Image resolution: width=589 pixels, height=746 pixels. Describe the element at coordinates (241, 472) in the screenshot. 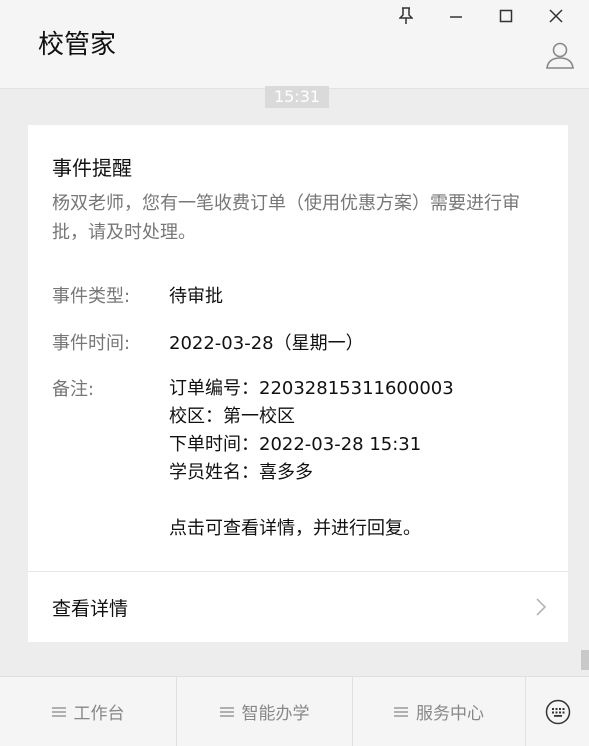

I see `note-student-name: 学员姓名：喜多多` at that location.